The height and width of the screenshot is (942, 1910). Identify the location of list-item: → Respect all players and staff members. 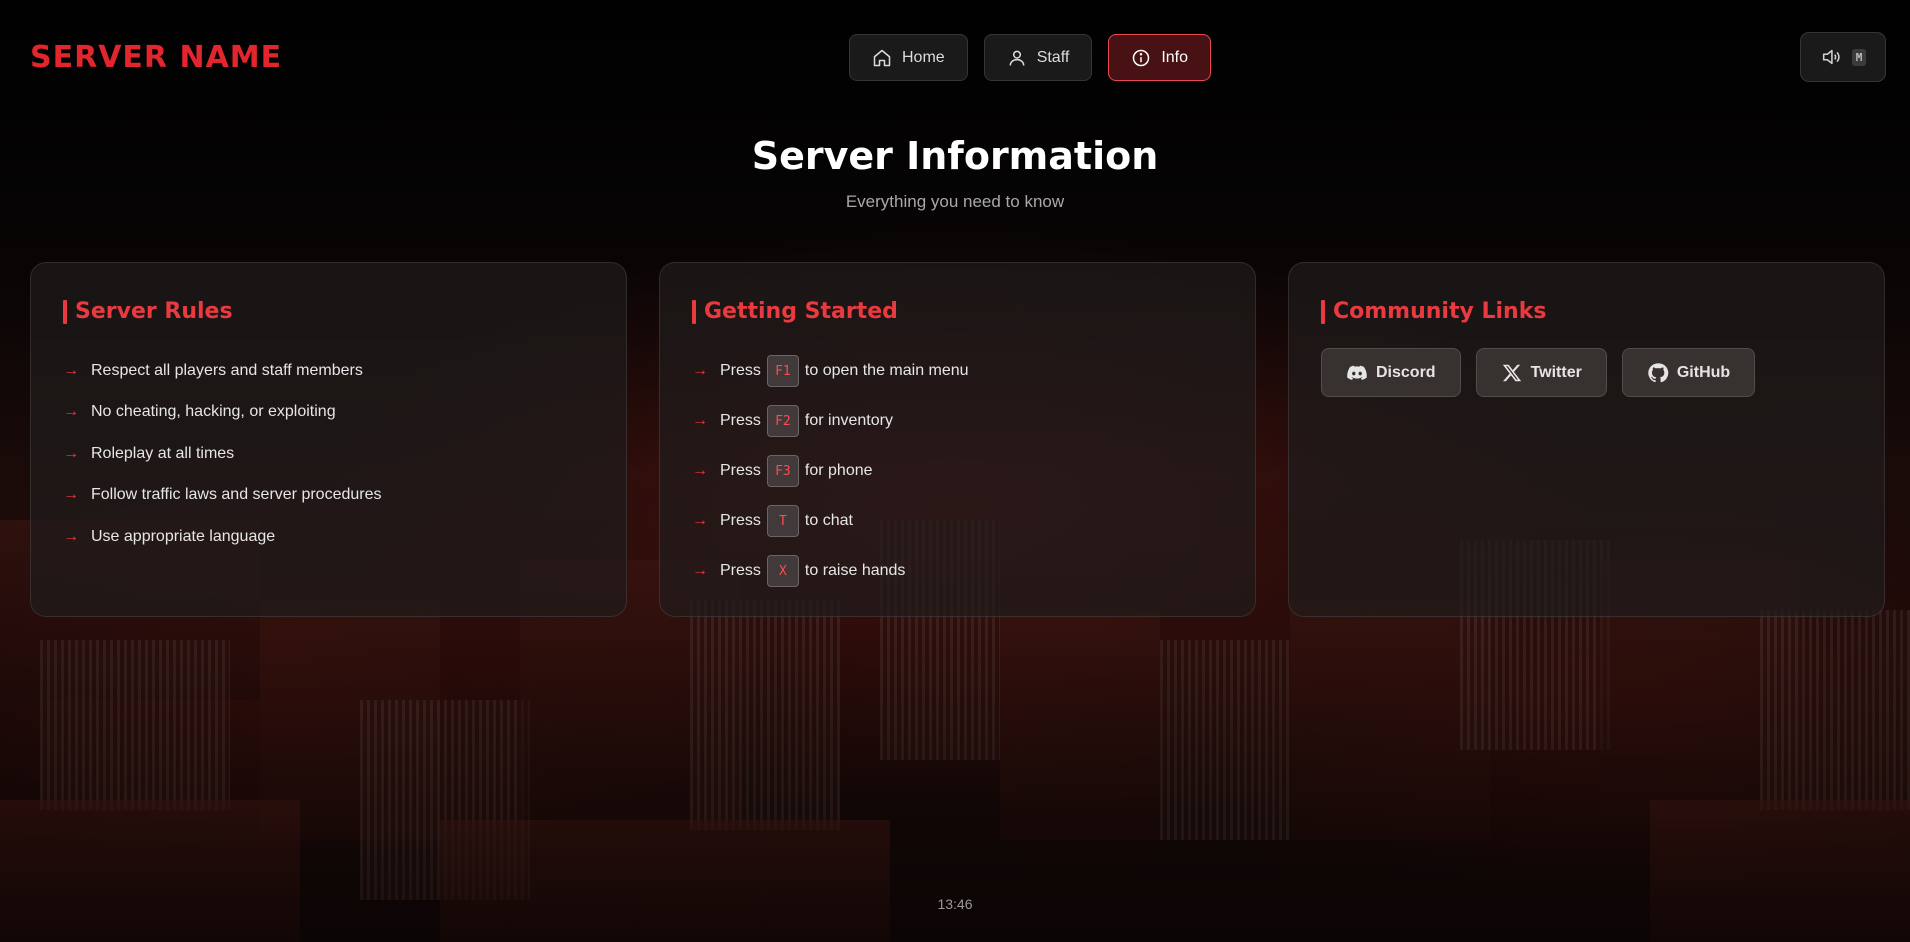
(328, 371).